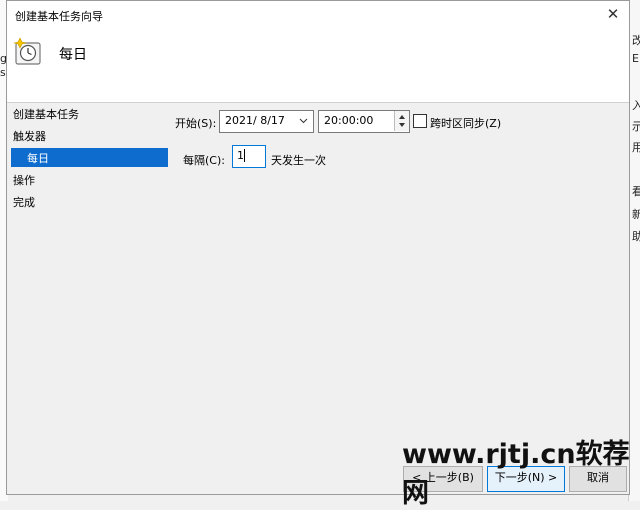 The height and width of the screenshot is (510, 640). I want to click on page-title: 每日, so click(73, 55).